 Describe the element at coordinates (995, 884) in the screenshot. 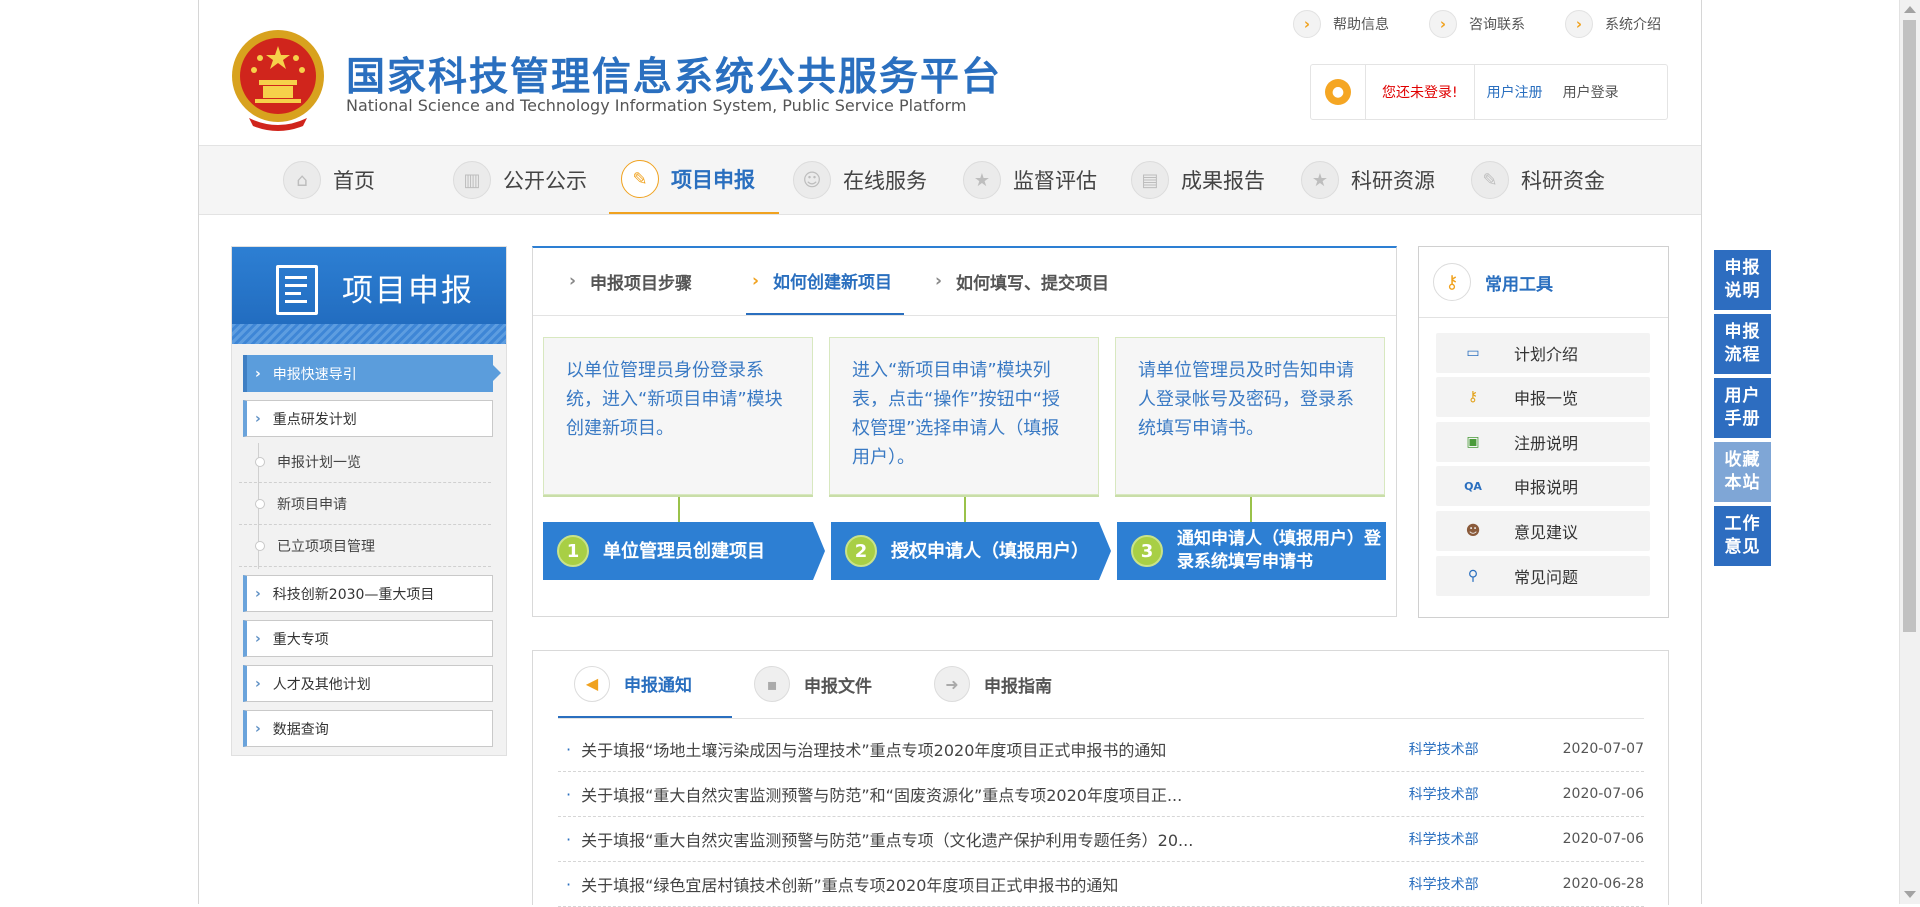

I see `news-title: 关于填报“绿色宜居村镇技术创新”重点专项2020年度项目正式申报书的通知` at that location.